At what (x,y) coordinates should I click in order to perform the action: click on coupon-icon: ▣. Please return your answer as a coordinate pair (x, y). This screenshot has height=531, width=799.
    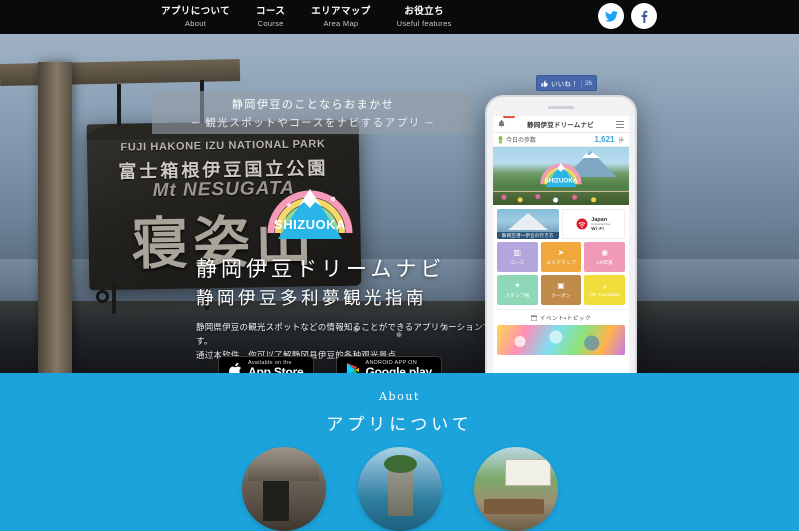
    Looking at the image, I should click on (561, 285).